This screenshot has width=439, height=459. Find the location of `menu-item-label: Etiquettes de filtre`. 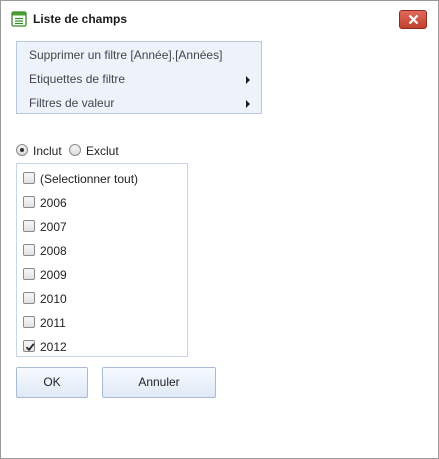

menu-item-label: Etiquettes de filtre is located at coordinates (77, 79).